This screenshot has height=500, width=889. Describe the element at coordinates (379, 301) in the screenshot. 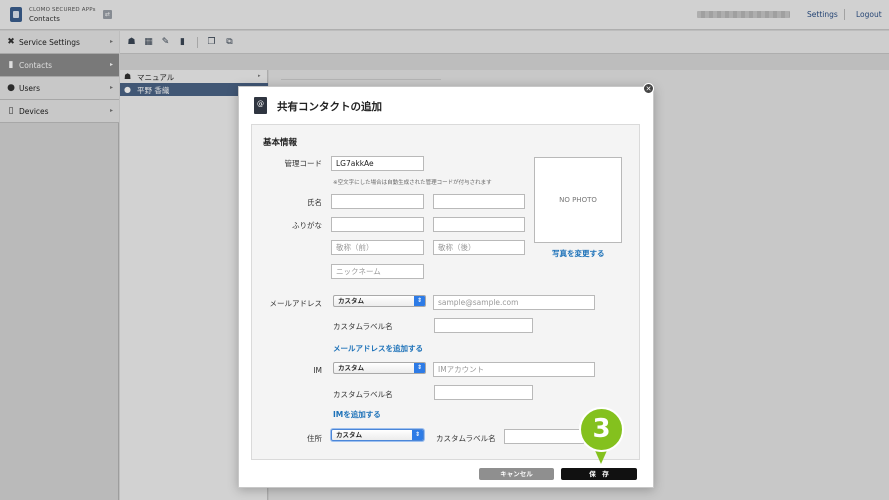

I see `email-type-select: カスタム ⇕` at that location.